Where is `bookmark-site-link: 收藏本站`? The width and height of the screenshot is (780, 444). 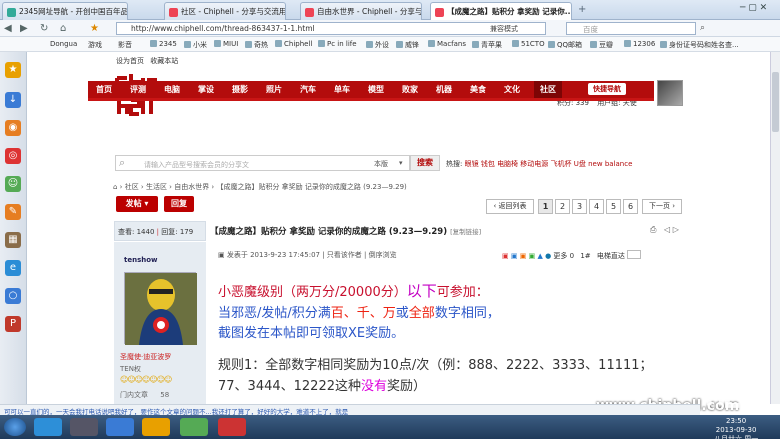
bookmark-site-link: 收藏本站 is located at coordinates (164, 61).